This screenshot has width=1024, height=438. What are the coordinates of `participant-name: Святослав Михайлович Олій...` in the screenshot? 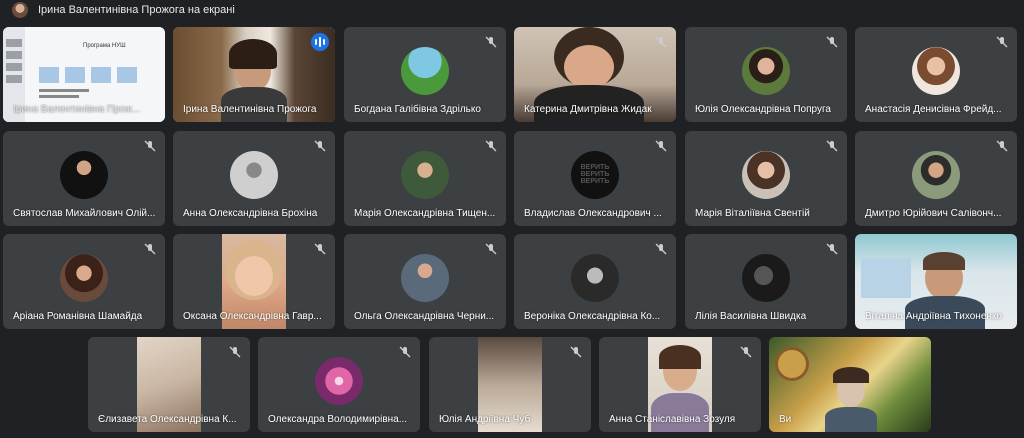 It's located at (84, 213).